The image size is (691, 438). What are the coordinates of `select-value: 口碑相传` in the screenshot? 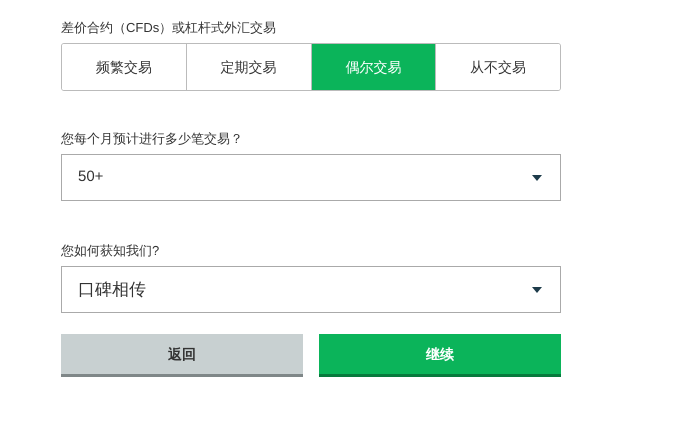 It's located at (112, 289).